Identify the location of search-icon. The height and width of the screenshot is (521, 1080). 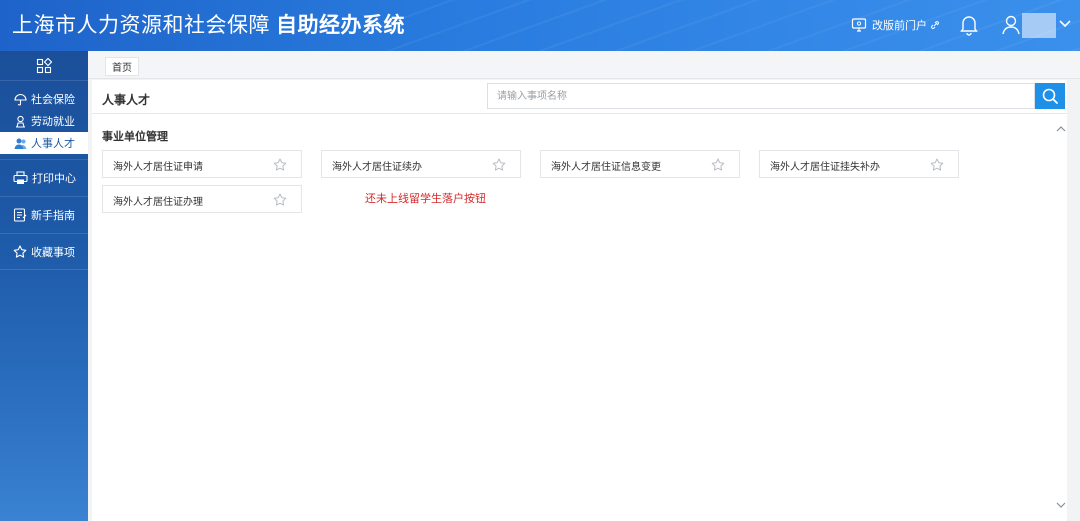
(1050, 96).